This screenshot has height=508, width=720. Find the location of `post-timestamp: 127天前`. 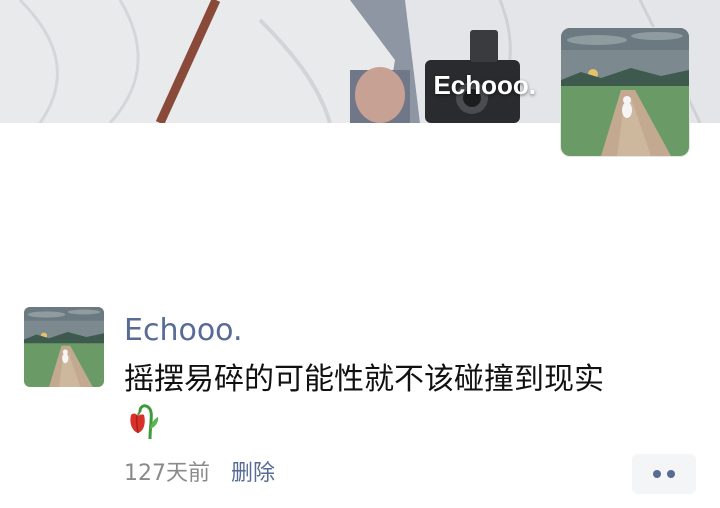

post-timestamp: 127天前 is located at coordinates (167, 473).